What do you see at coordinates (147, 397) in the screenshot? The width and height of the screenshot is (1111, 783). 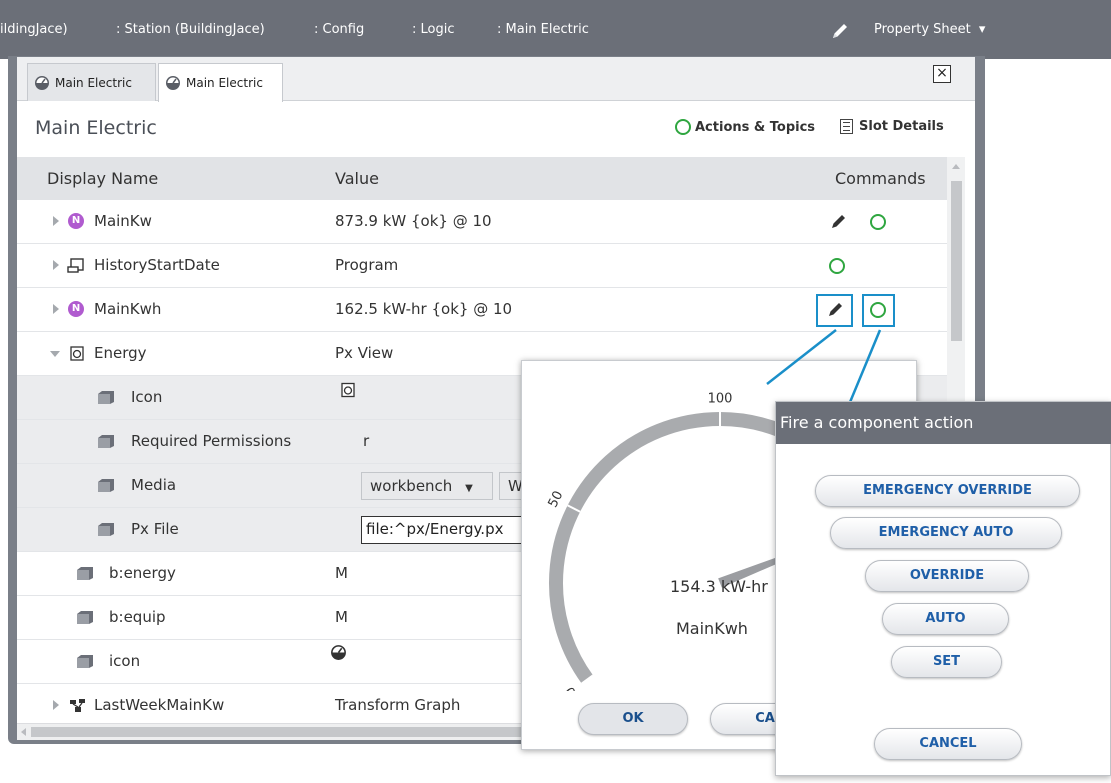 I see `row-name: Icon` at bounding box center [147, 397].